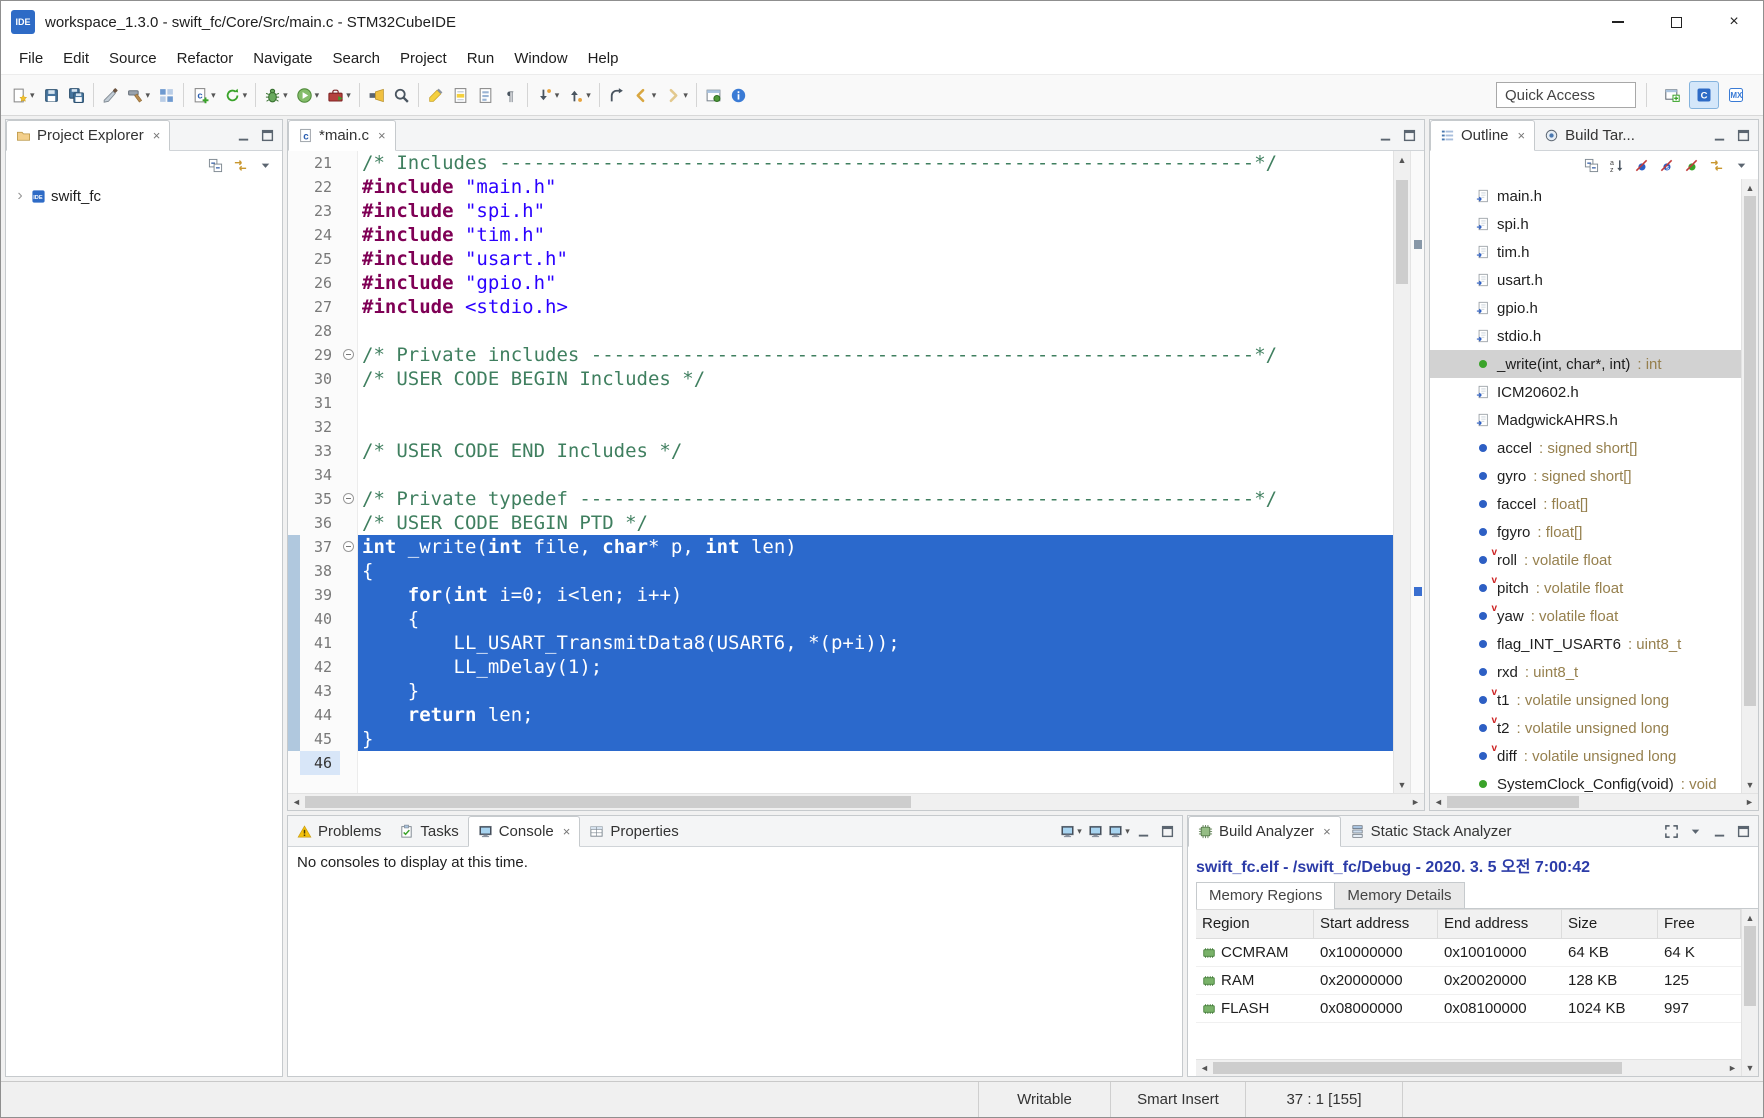 The image size is (1764, 1118). What do you see at coordinates (423, 58) in the screenshot?
I see `menu-project: Project` at bounding box center [423, 58].